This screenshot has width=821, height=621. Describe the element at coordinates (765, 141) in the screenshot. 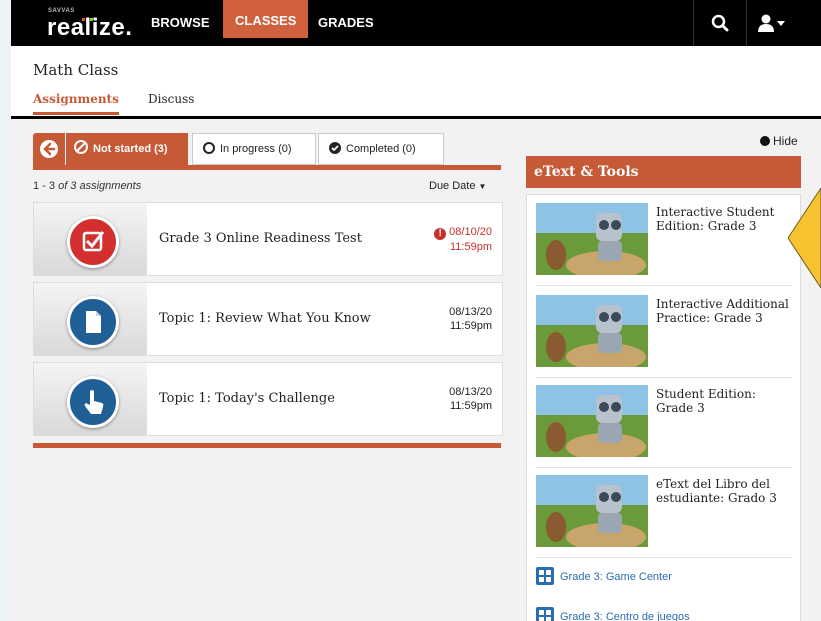

I see `minus-circle-icon` at that location.